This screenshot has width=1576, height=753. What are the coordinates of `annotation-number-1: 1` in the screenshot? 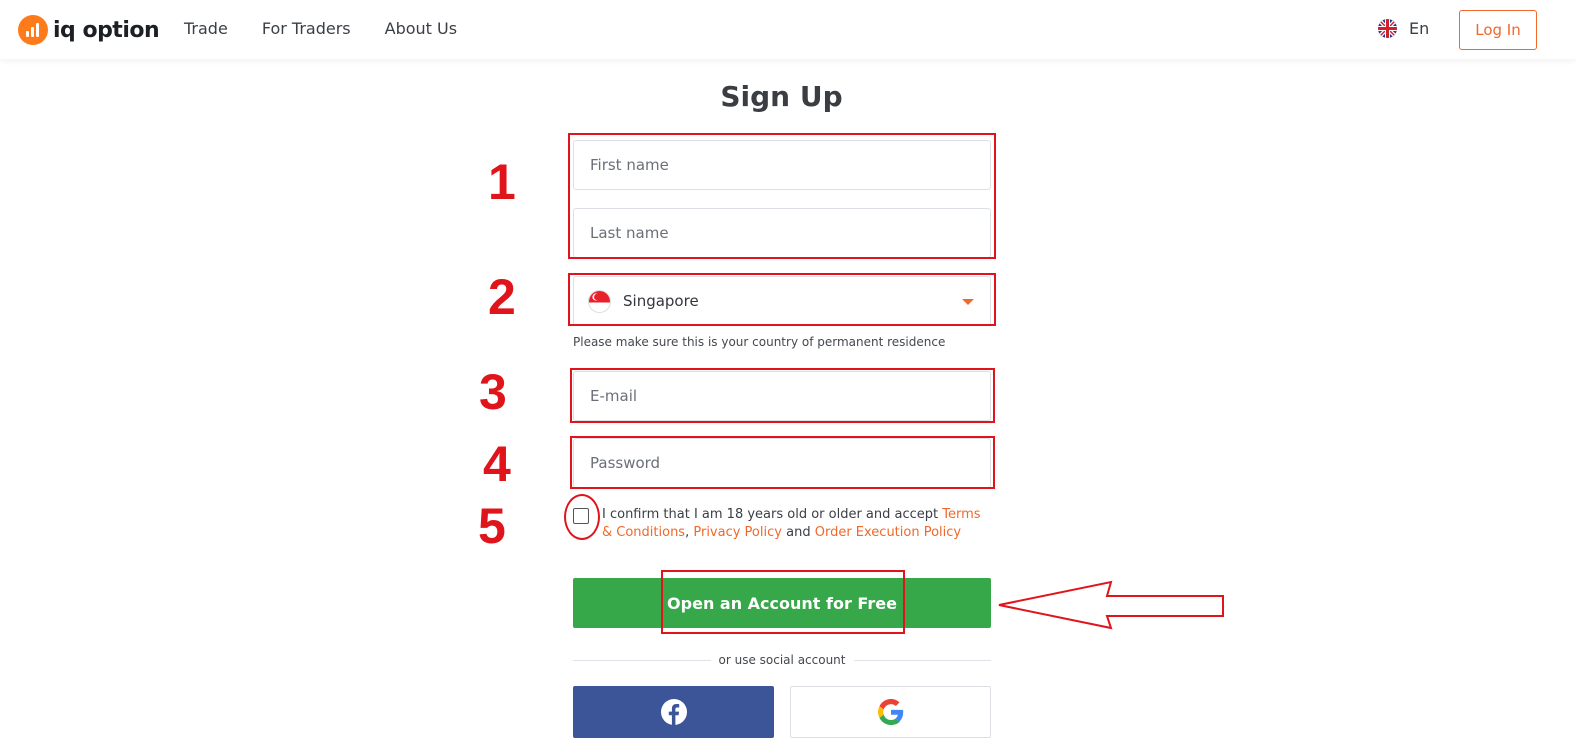 It's located at (502, 182).